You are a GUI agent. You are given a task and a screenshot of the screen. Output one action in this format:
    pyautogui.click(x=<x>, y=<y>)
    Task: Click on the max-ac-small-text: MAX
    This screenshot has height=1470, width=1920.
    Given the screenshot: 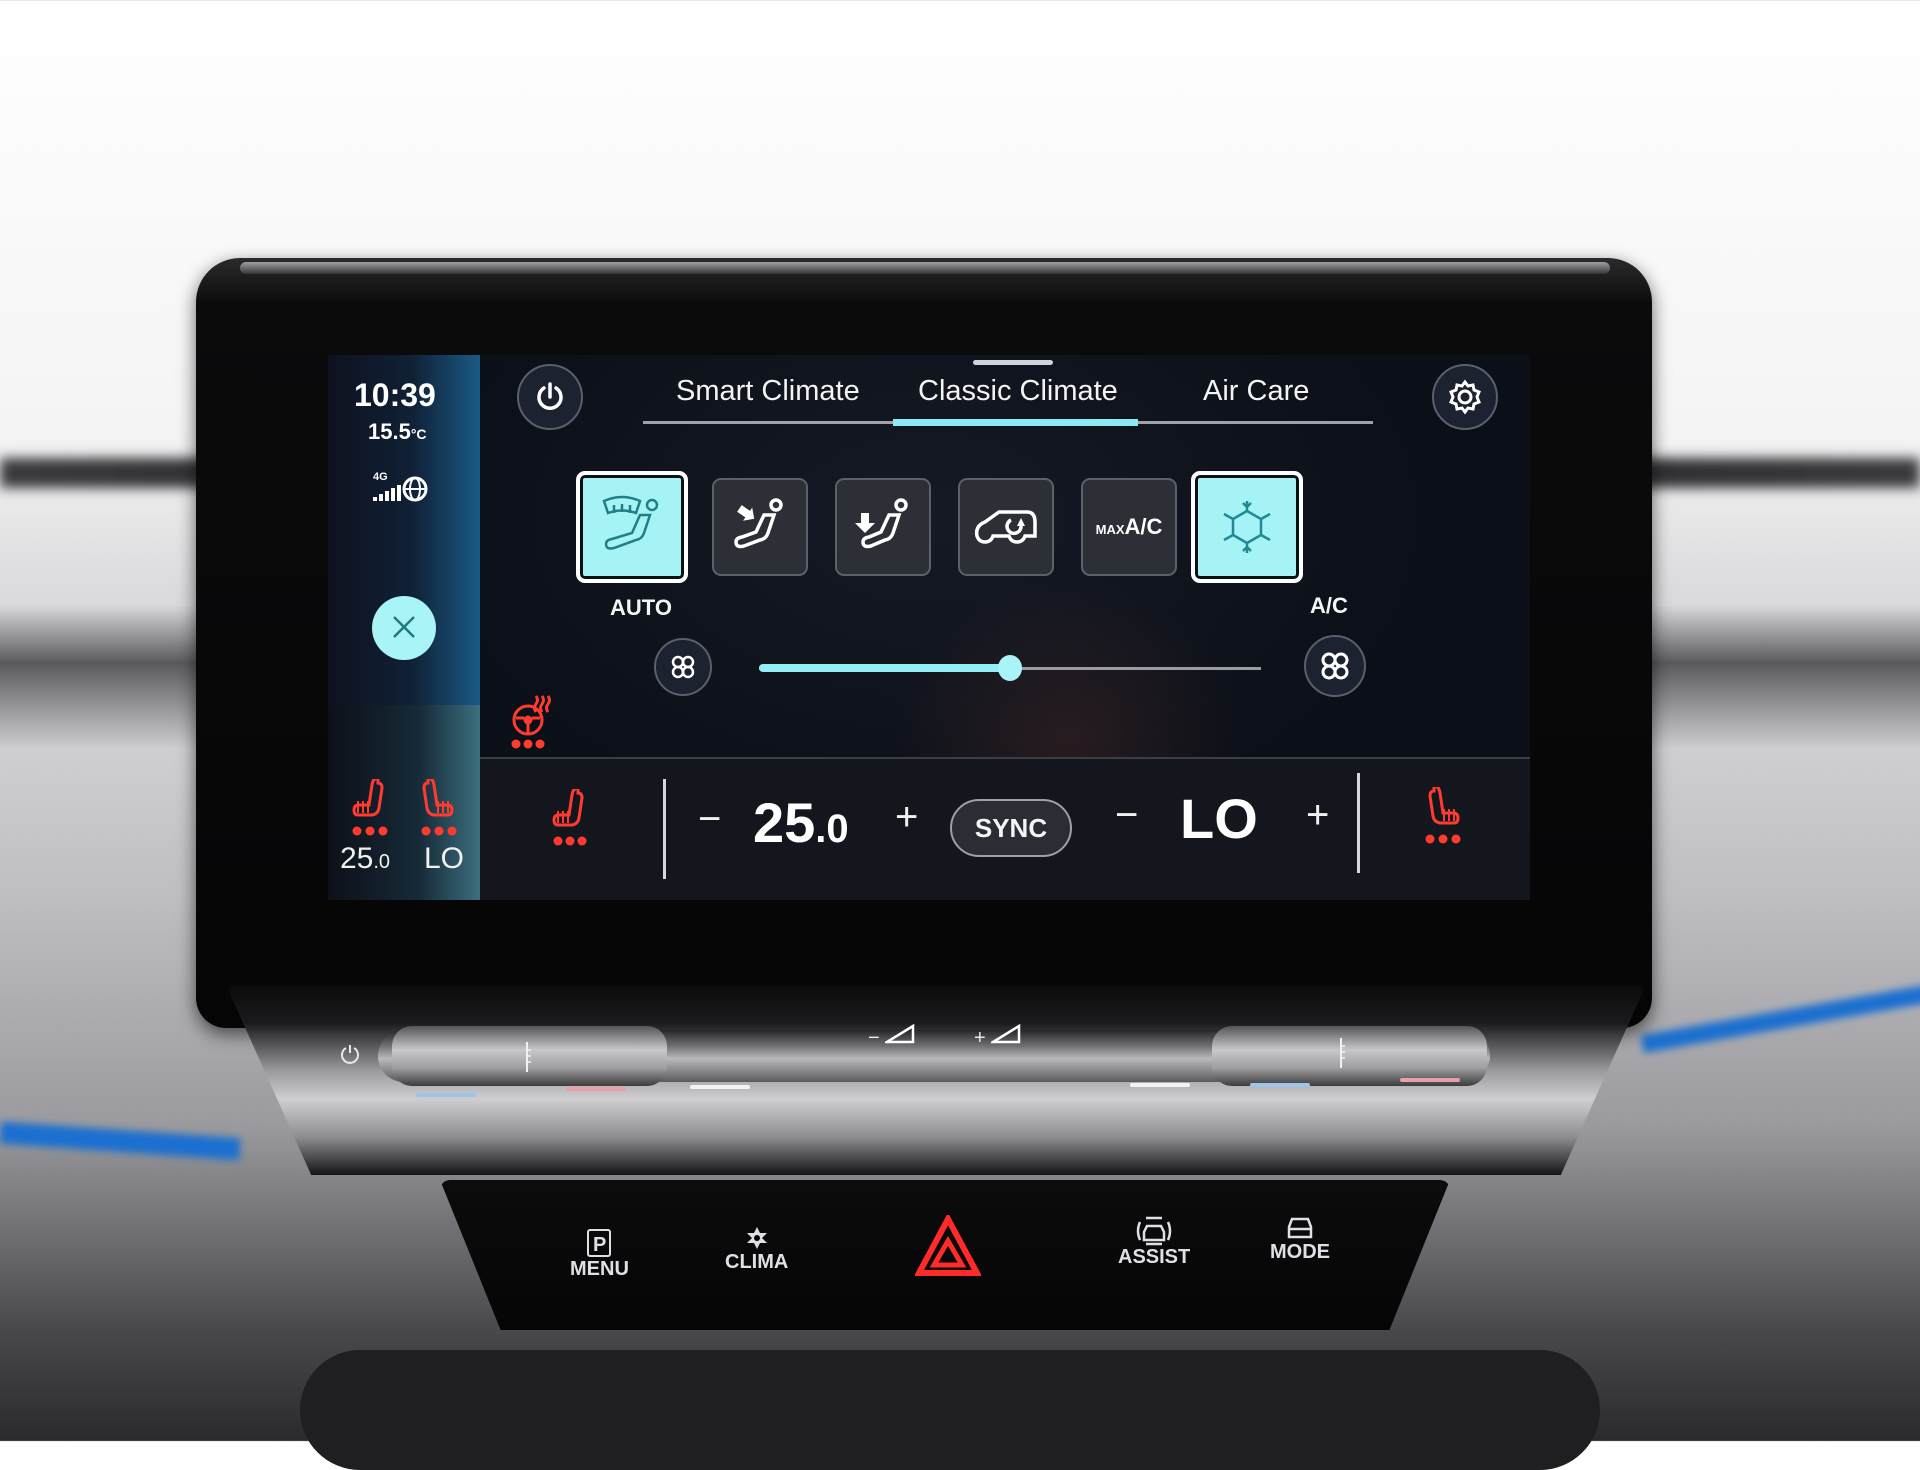 What is the action you would take?
    pyautogui.click(x=1110, y=529)
    